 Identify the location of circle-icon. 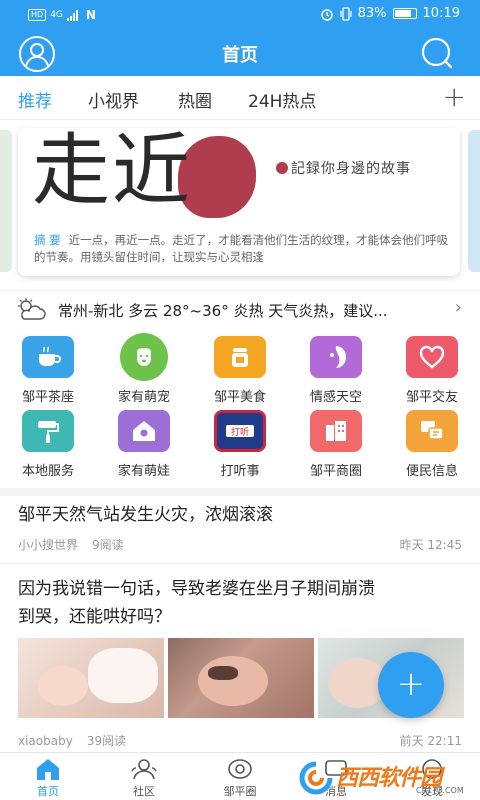
(240, 769).